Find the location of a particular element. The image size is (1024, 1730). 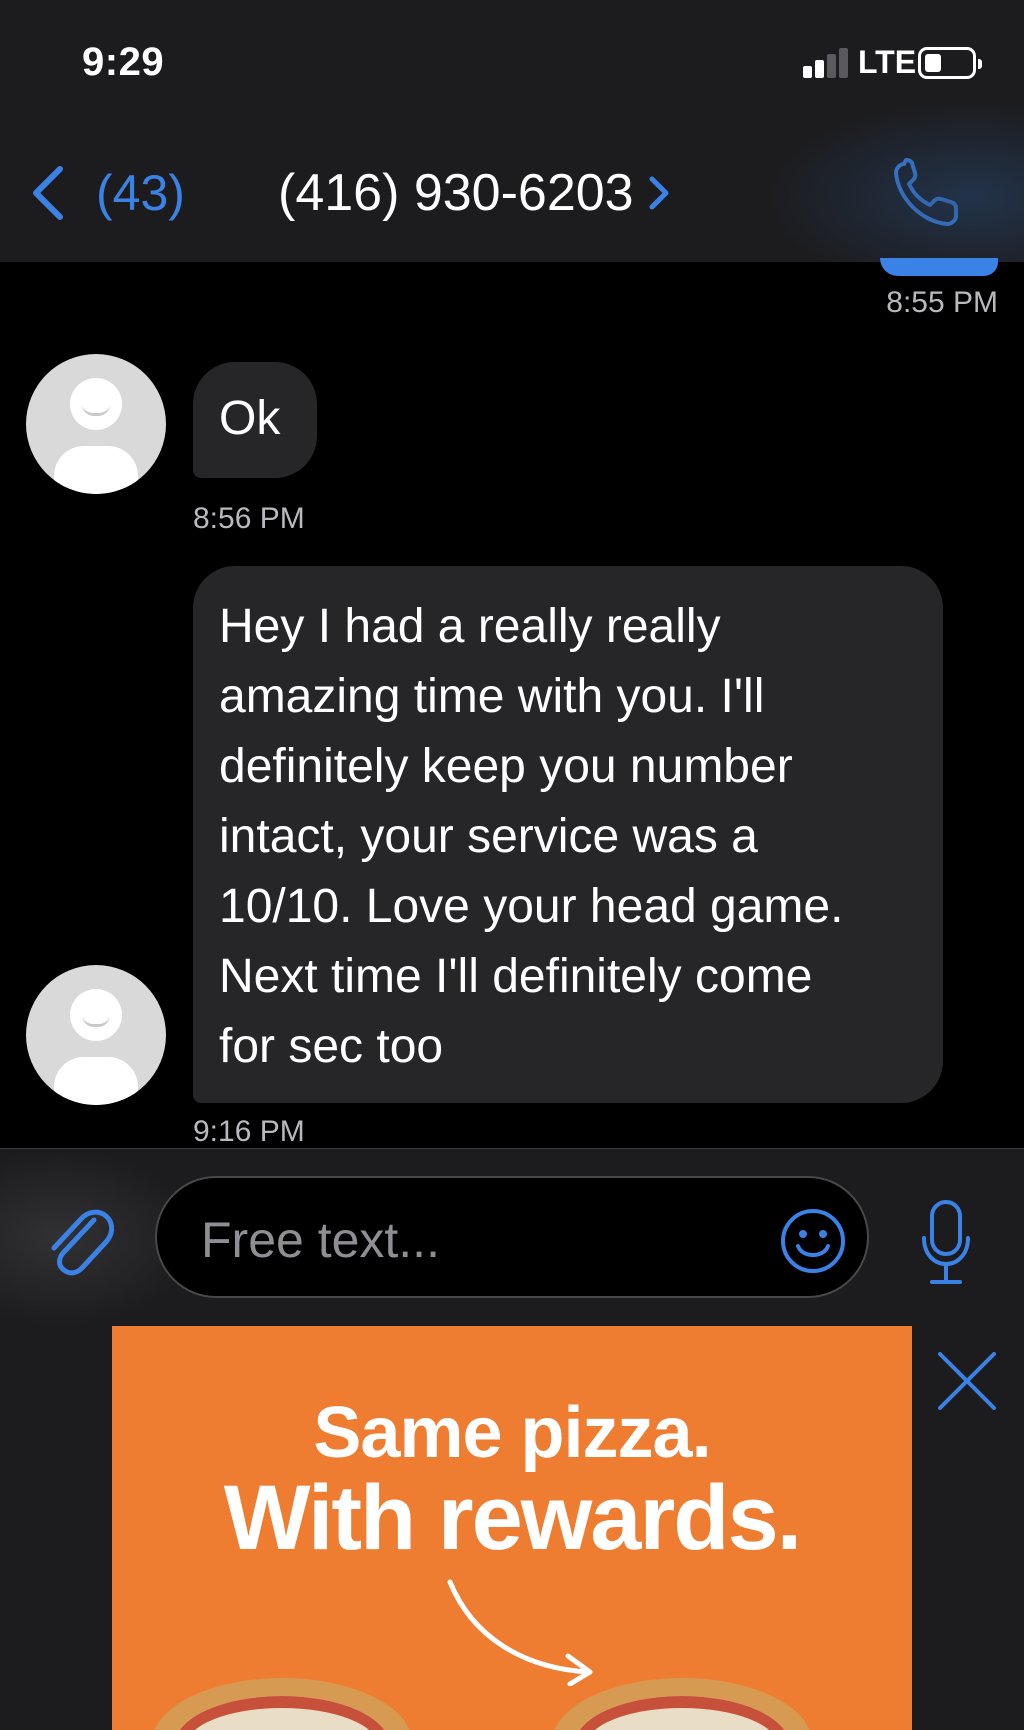

phone-call-icon is located at coordinates (927, 193).